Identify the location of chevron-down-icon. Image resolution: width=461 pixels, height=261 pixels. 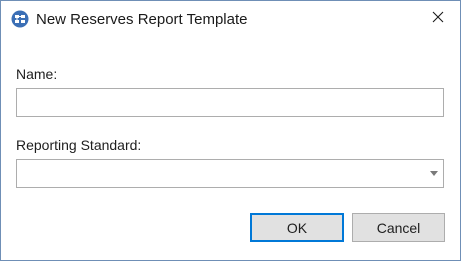
(434, 173).